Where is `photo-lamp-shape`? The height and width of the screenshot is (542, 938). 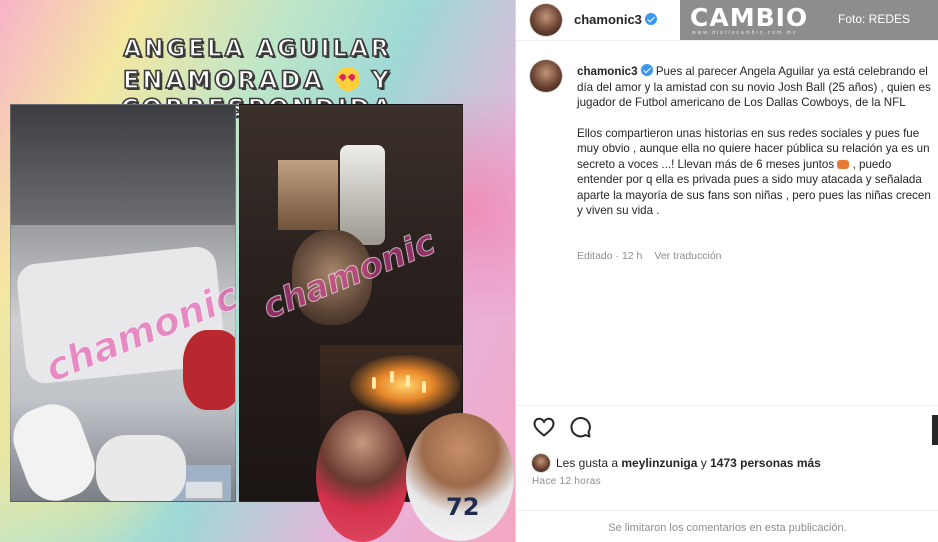 photo-lamp-shape is located at coordinates (362, 195).